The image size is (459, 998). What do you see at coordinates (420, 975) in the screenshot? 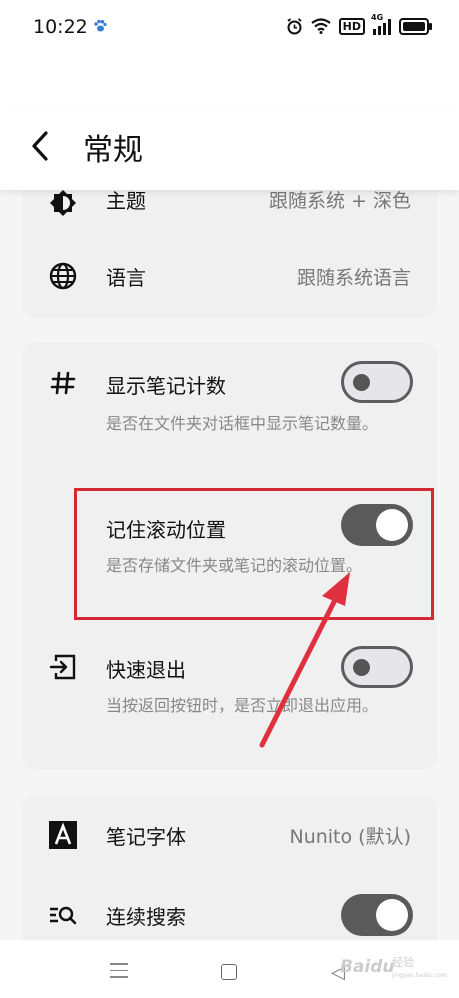
I see `watermark-url: jingyan.baidu.com` at bounding box center [420, 975].